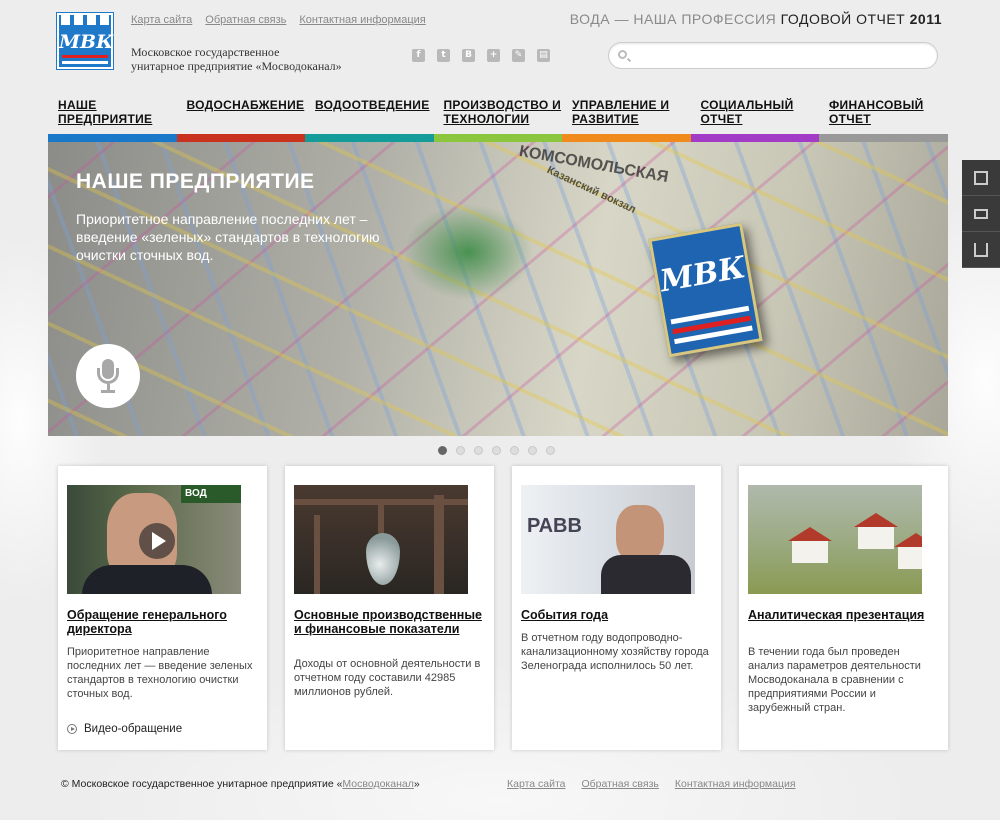 This screenshot has width=1000, height=820. I want to click on nav-item-production: ПРОИЗВОДСТВО И ТЕХНОЛОГИИ, so click(497, 119).